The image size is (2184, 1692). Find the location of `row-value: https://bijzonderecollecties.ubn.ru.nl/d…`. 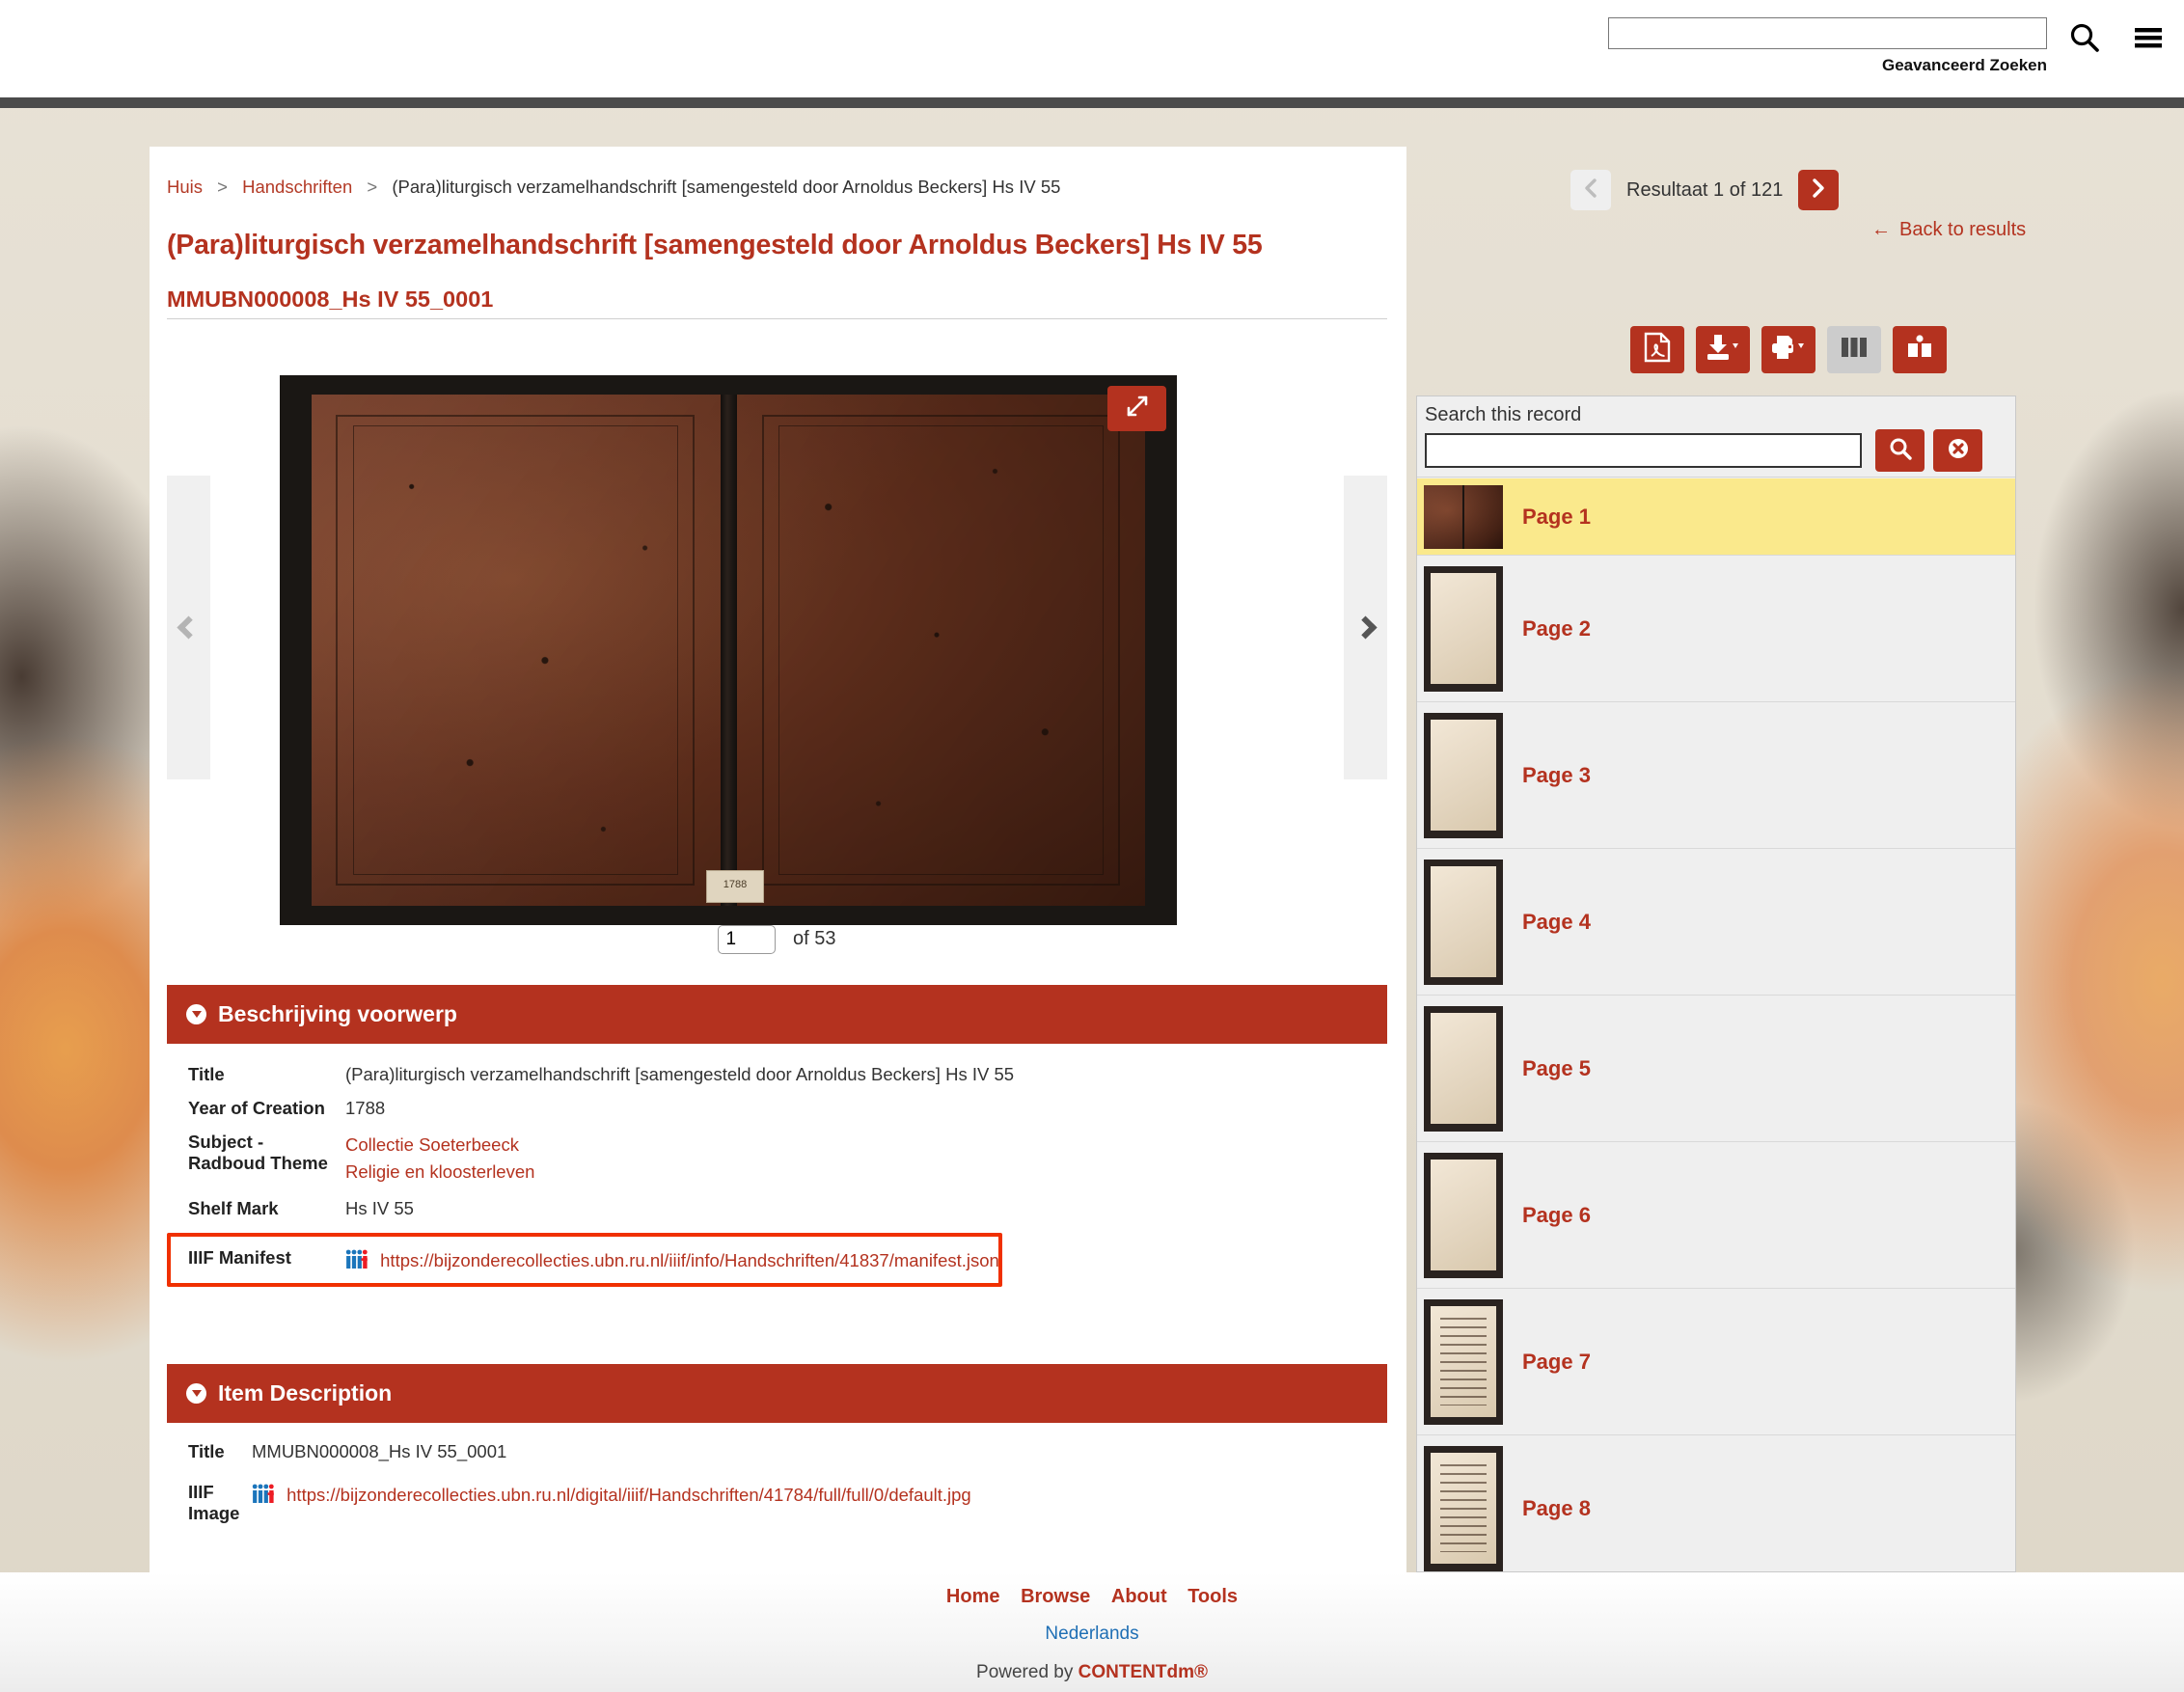

row-value: https://bijzonderecollecties.ubn.ru.nl/d… is located at coordinates (612, 1503).